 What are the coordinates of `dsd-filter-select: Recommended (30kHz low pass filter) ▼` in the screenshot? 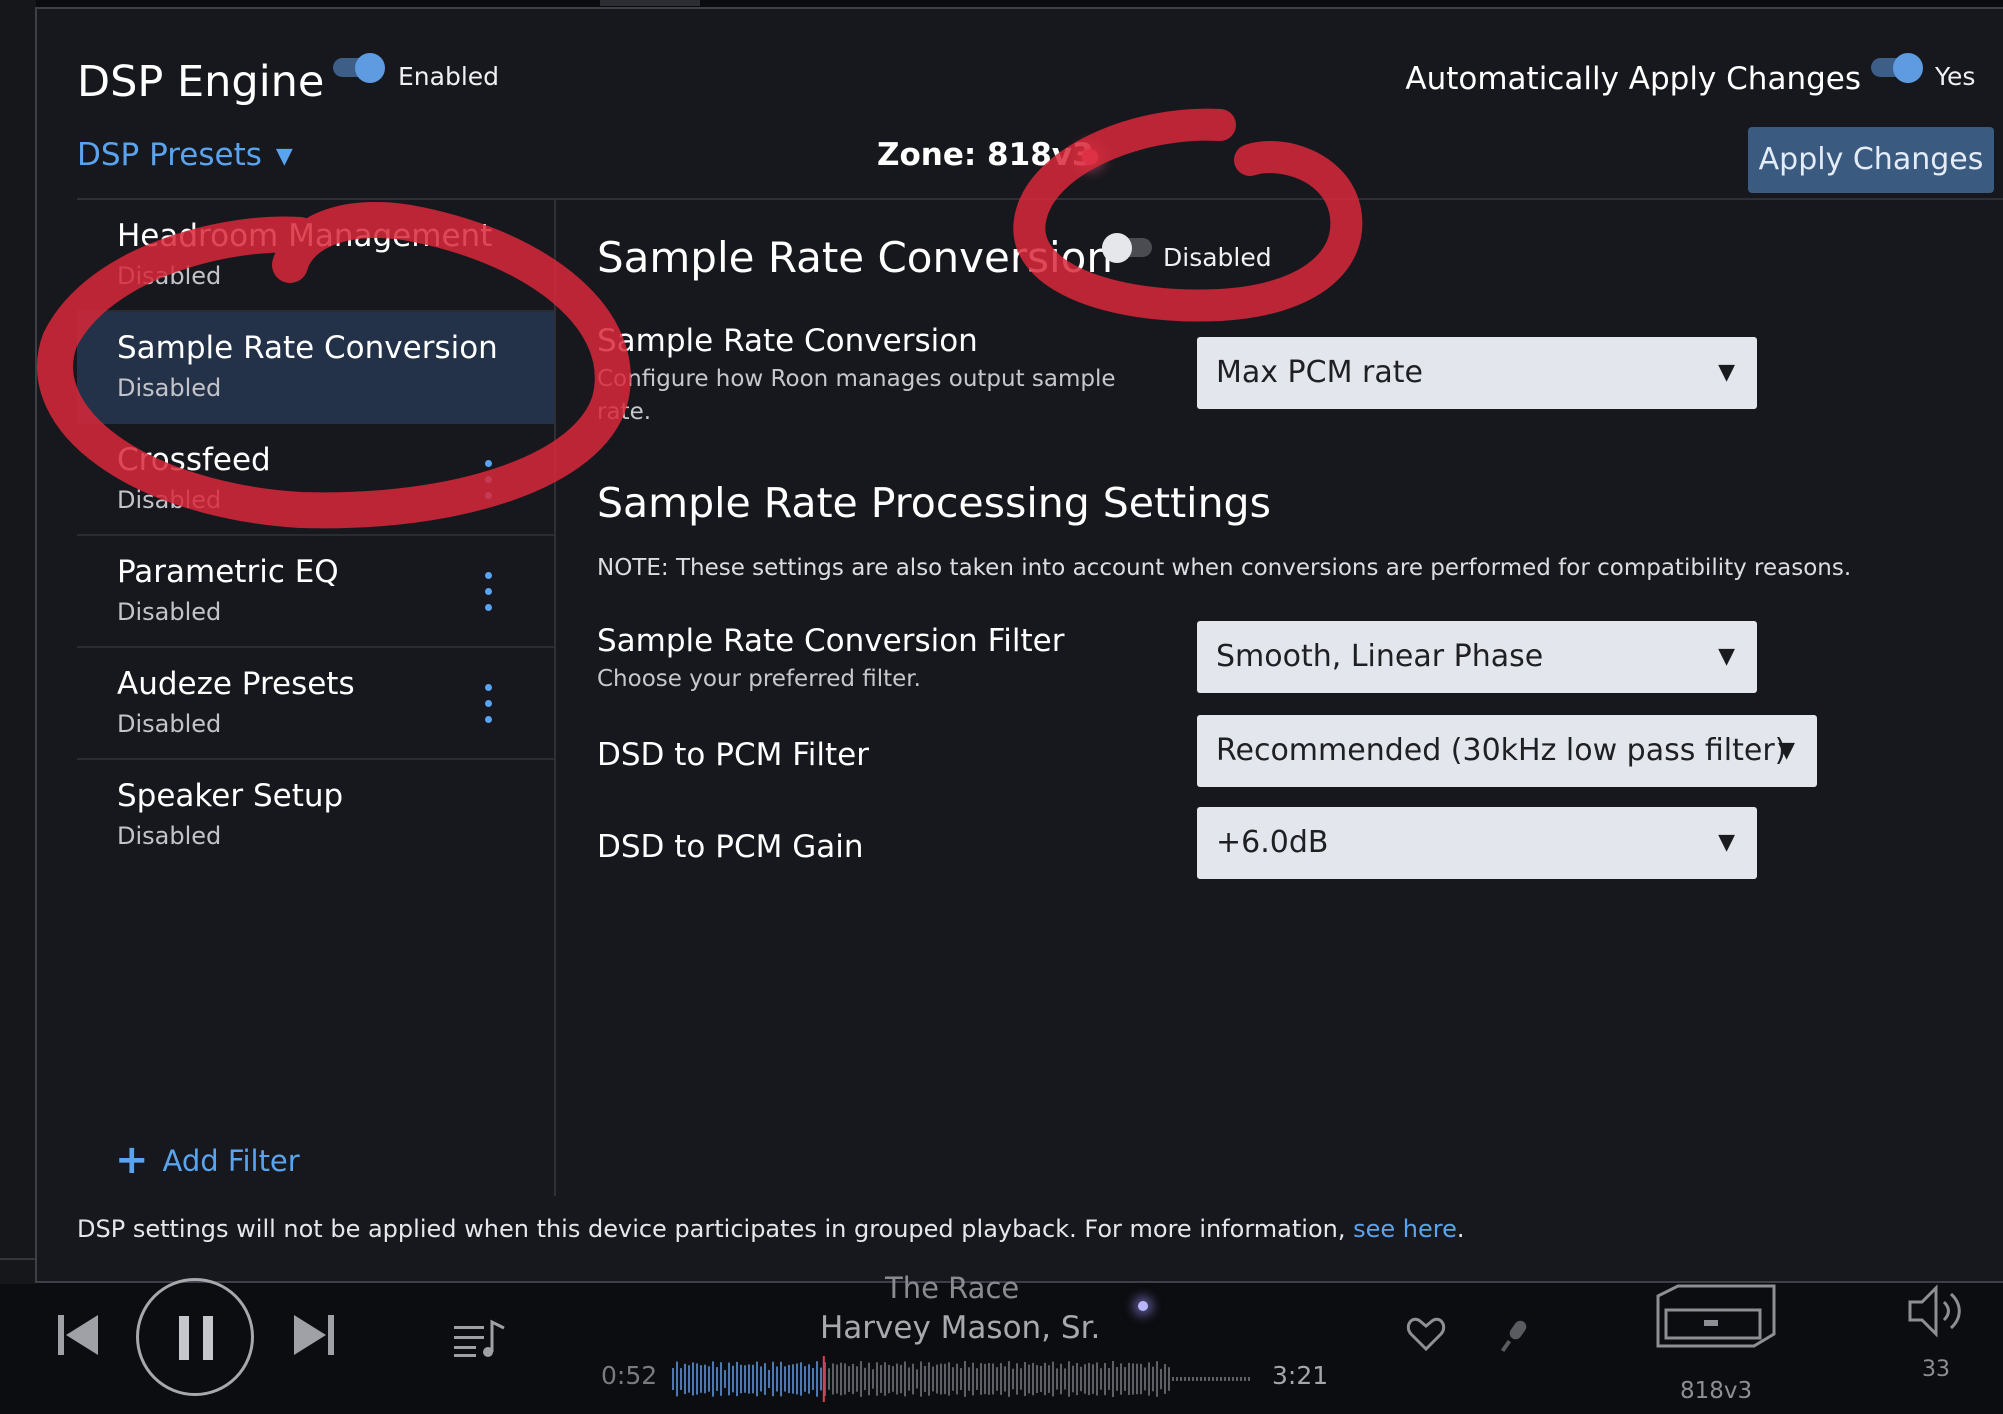 It's located at (1507, 751).